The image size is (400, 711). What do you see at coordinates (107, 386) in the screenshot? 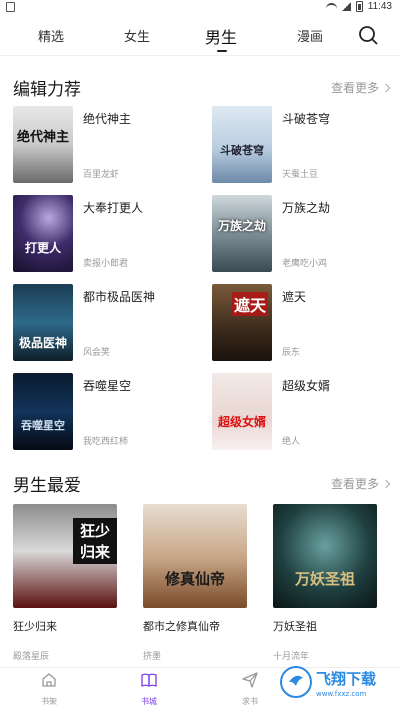
I see `book-title: 吞噬星空` at bounding box center [107, 386].